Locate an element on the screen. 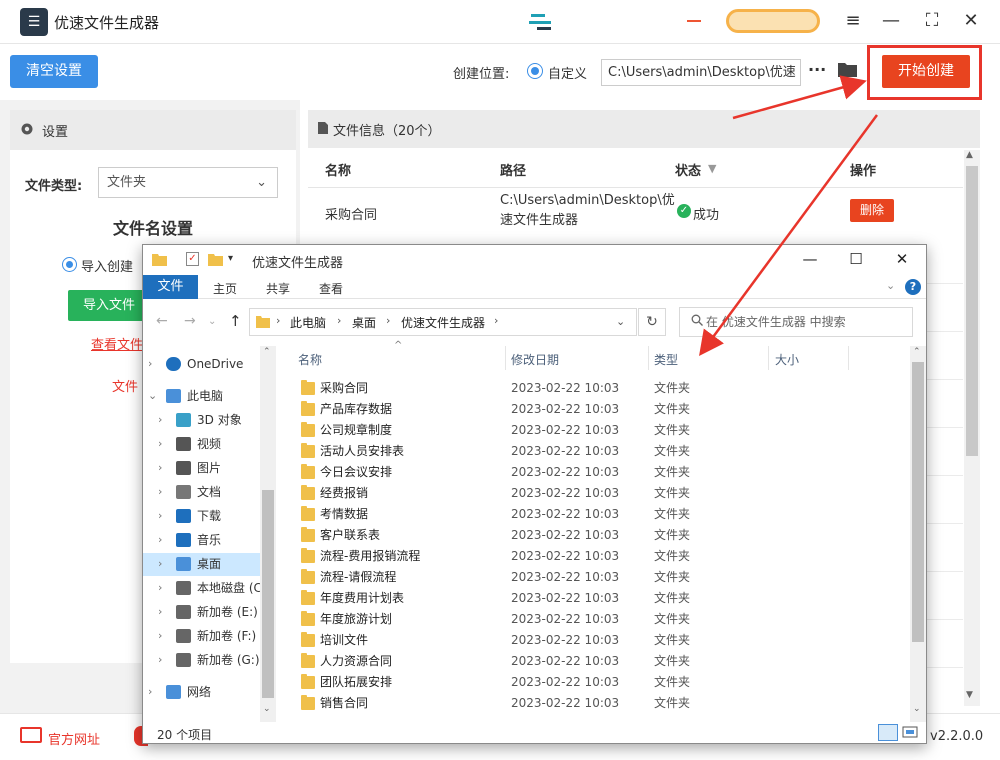 The image size is (1000, 760). explorer-minimize-icon: — is located at coordinates (810, 259).